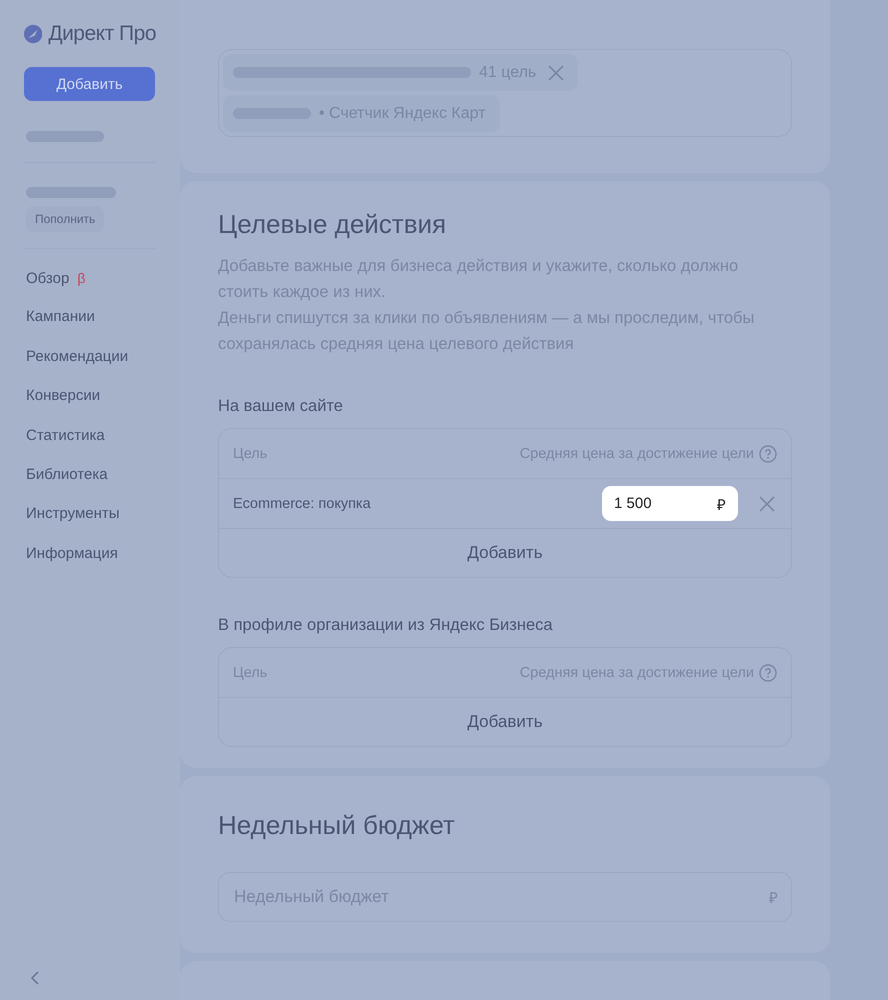 The image size is (888, 1000). I want to click on section-title: Целевые действия, so click(333, 225).